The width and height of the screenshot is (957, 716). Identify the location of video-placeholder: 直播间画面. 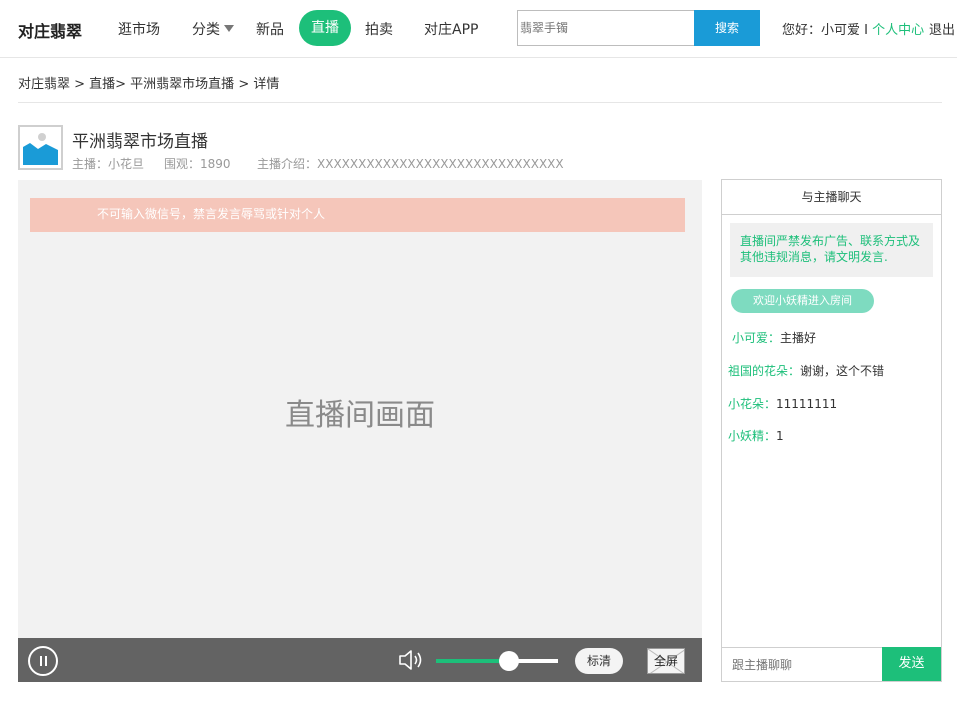
(360, 415).